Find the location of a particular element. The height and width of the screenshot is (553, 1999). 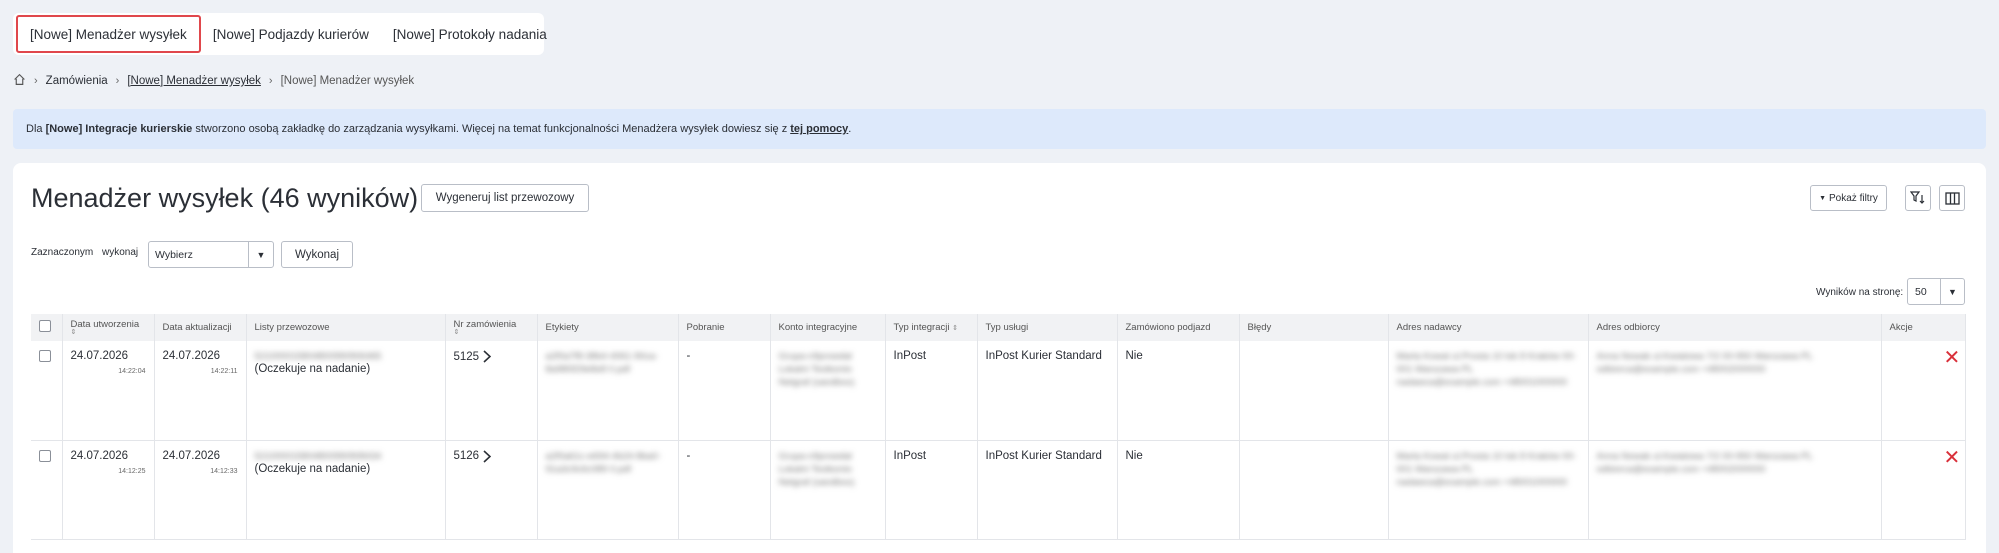

per-page-value: 50 is located at coordinates (1921, 291).